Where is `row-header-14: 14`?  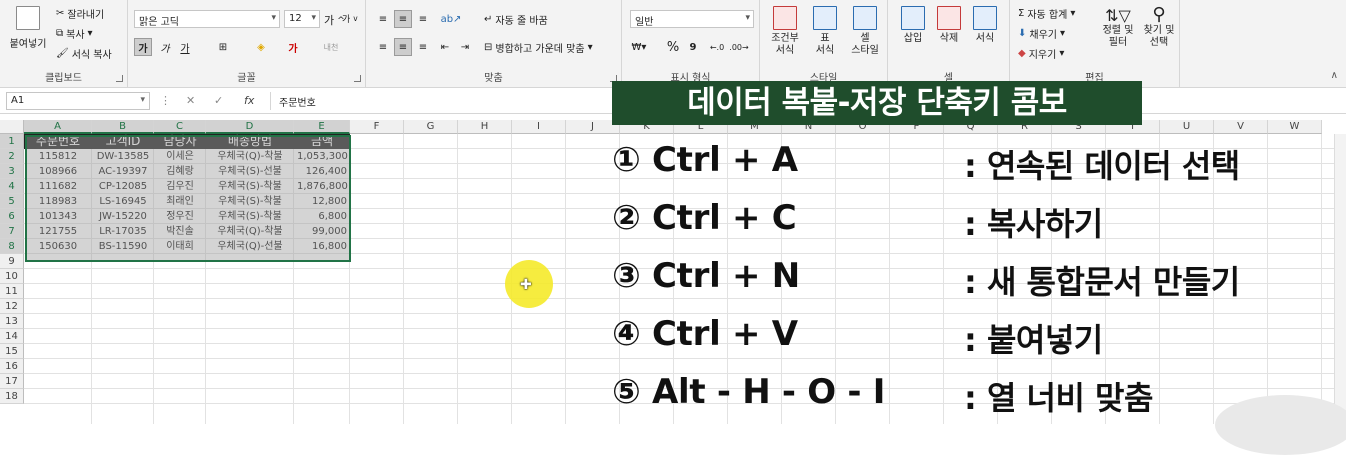 row-header-14: 14 is located at coordinates (12, 336).